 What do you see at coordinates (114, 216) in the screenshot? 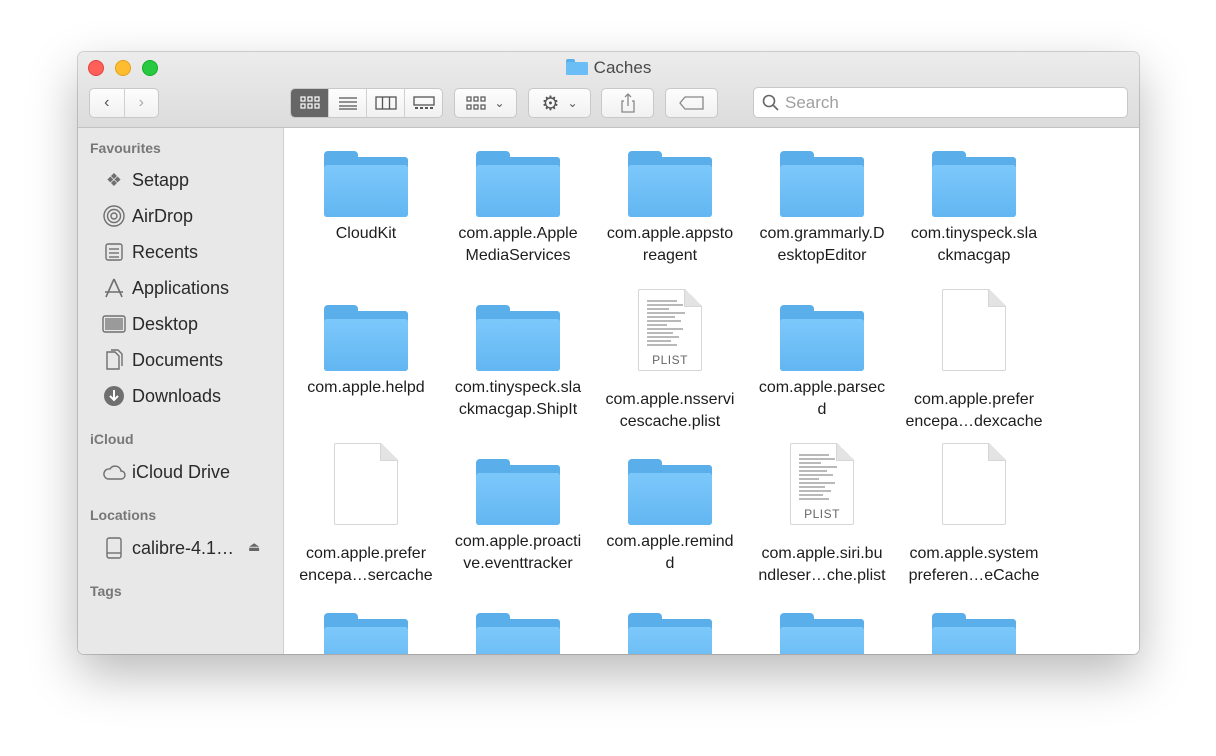
I see `airdrop-icon` at bounding box center [114, 216].